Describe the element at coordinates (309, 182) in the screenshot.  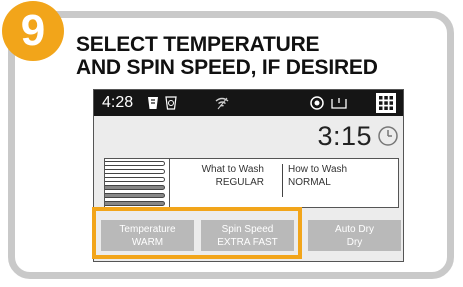
I see `how-to-wash-value: NORMAL` at that location.